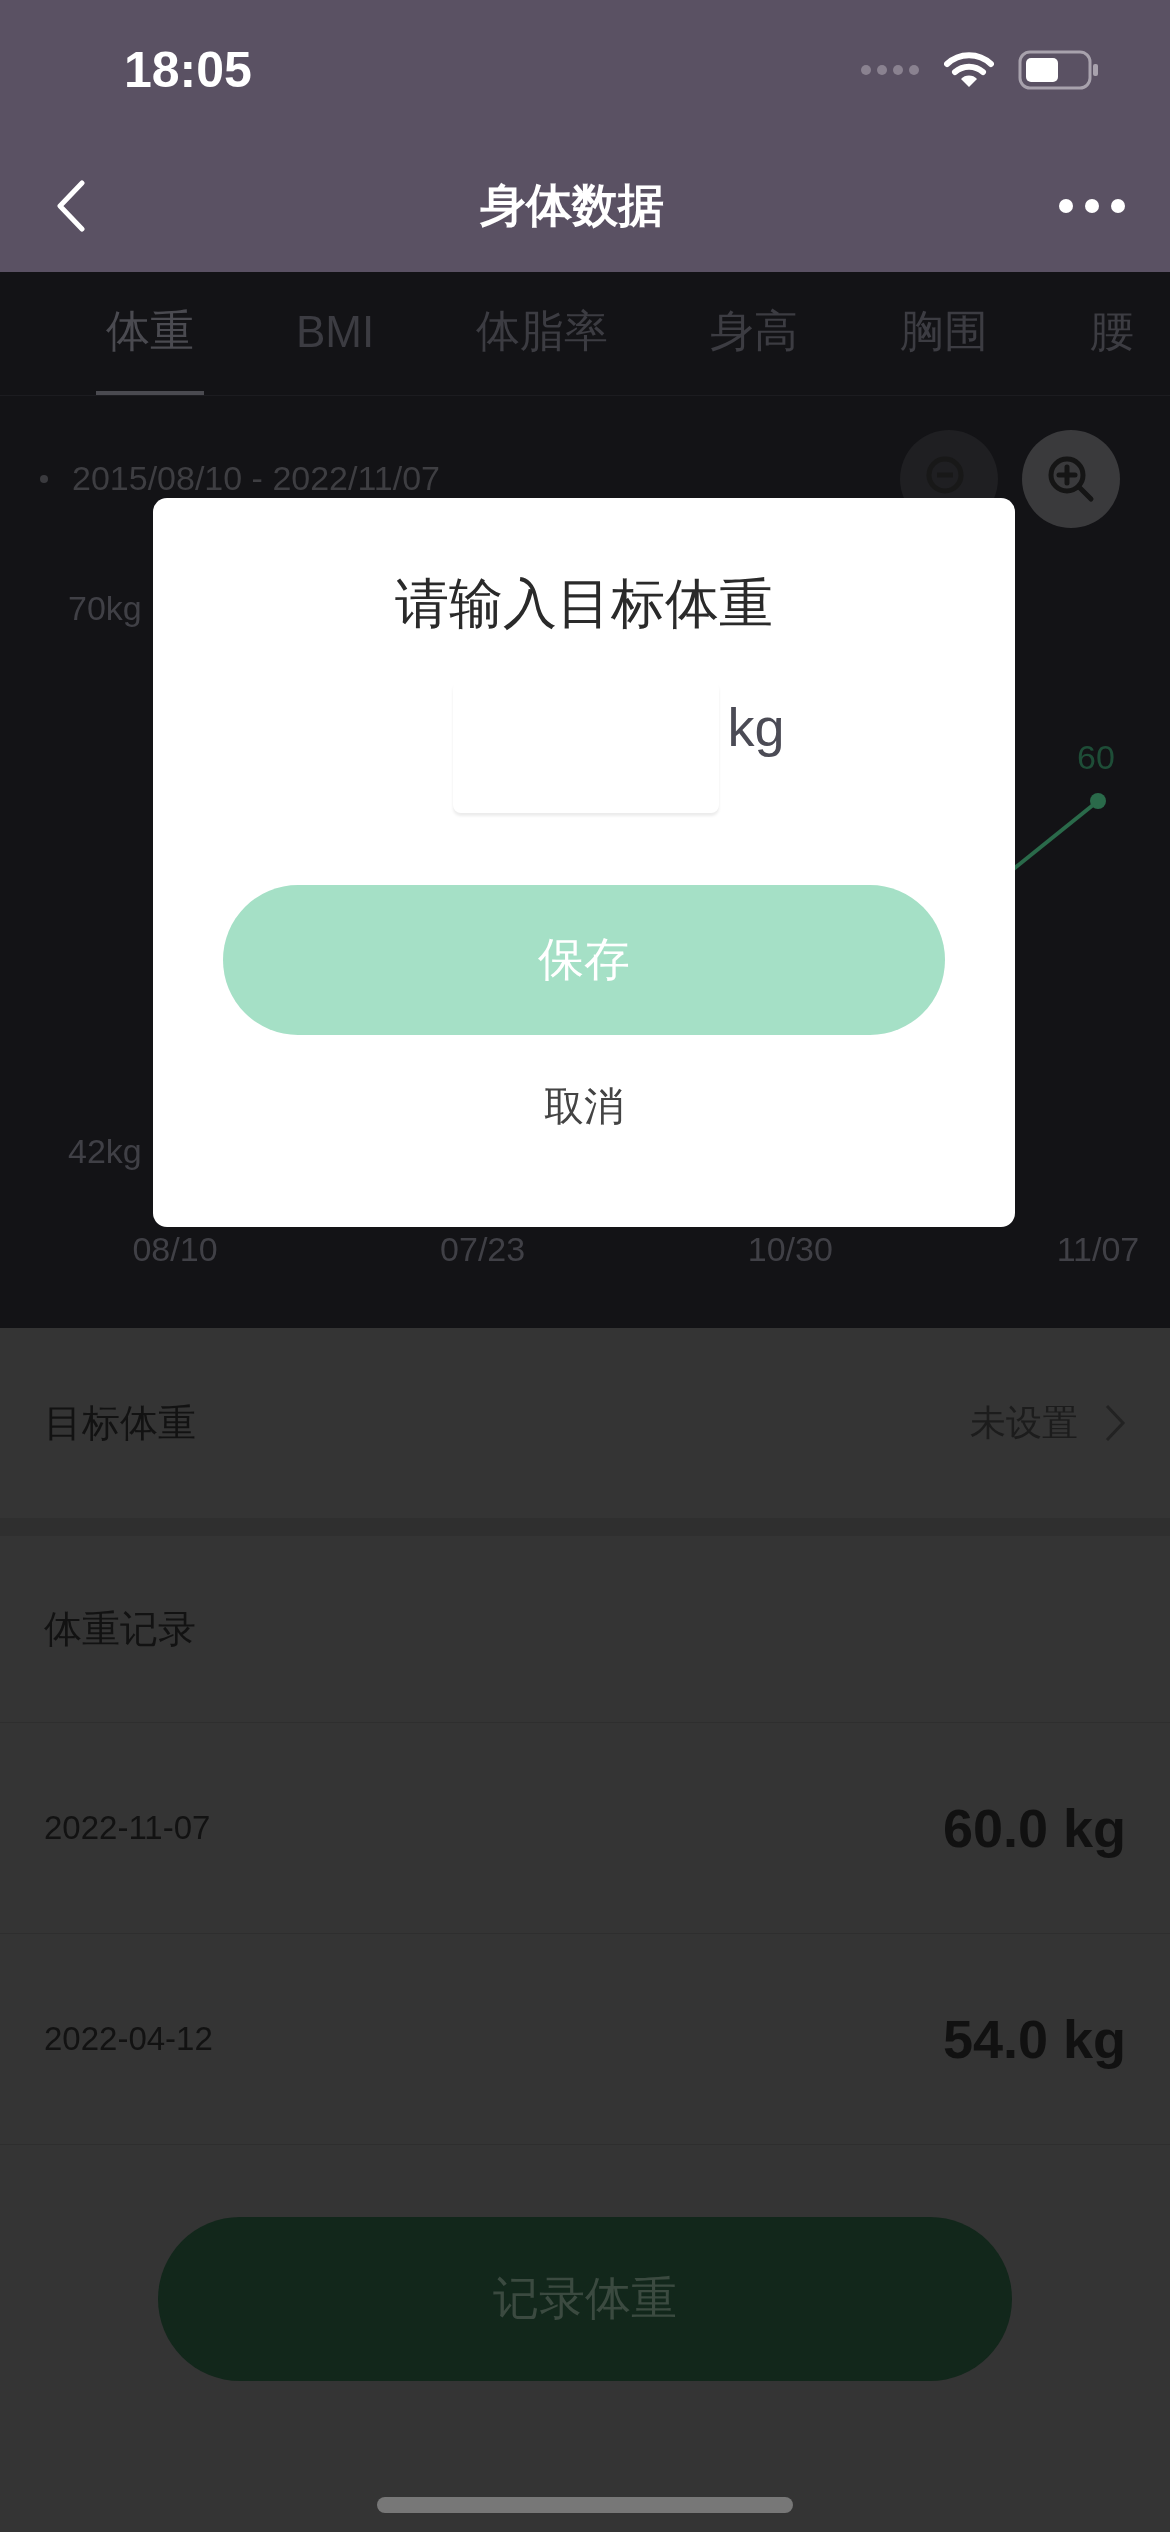  Describe the element at coordinates (71, 206) in the screenshot. I see `back-icon` at that location.